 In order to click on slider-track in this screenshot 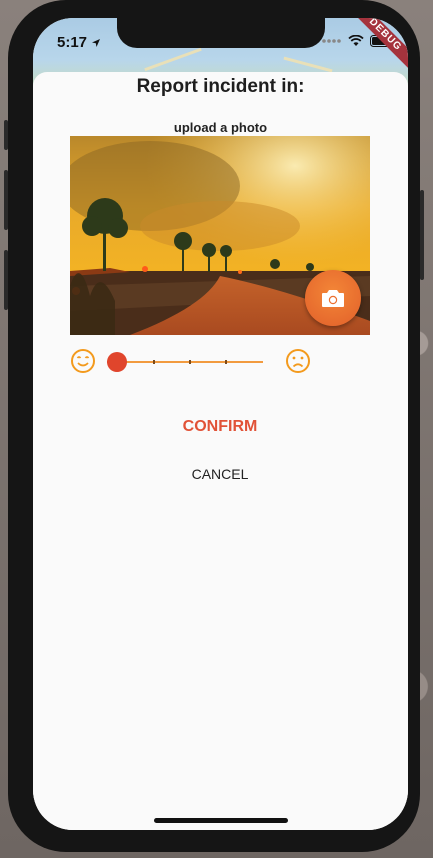, I will do `click(185, 362)`.